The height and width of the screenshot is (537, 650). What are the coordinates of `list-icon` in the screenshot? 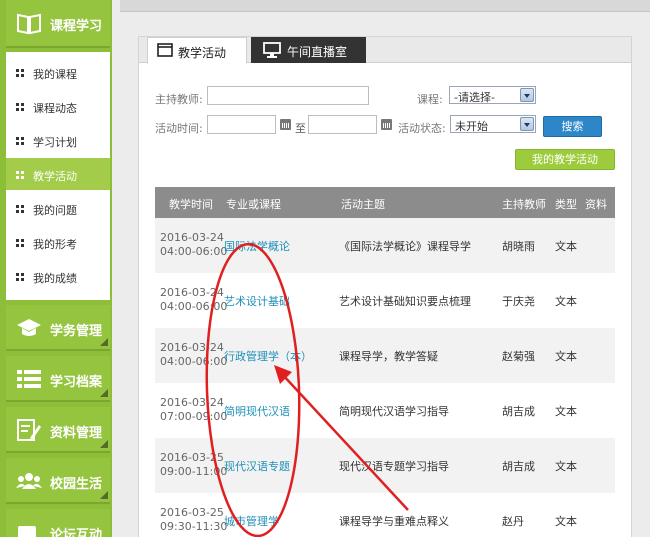 It's located at (29, 379).